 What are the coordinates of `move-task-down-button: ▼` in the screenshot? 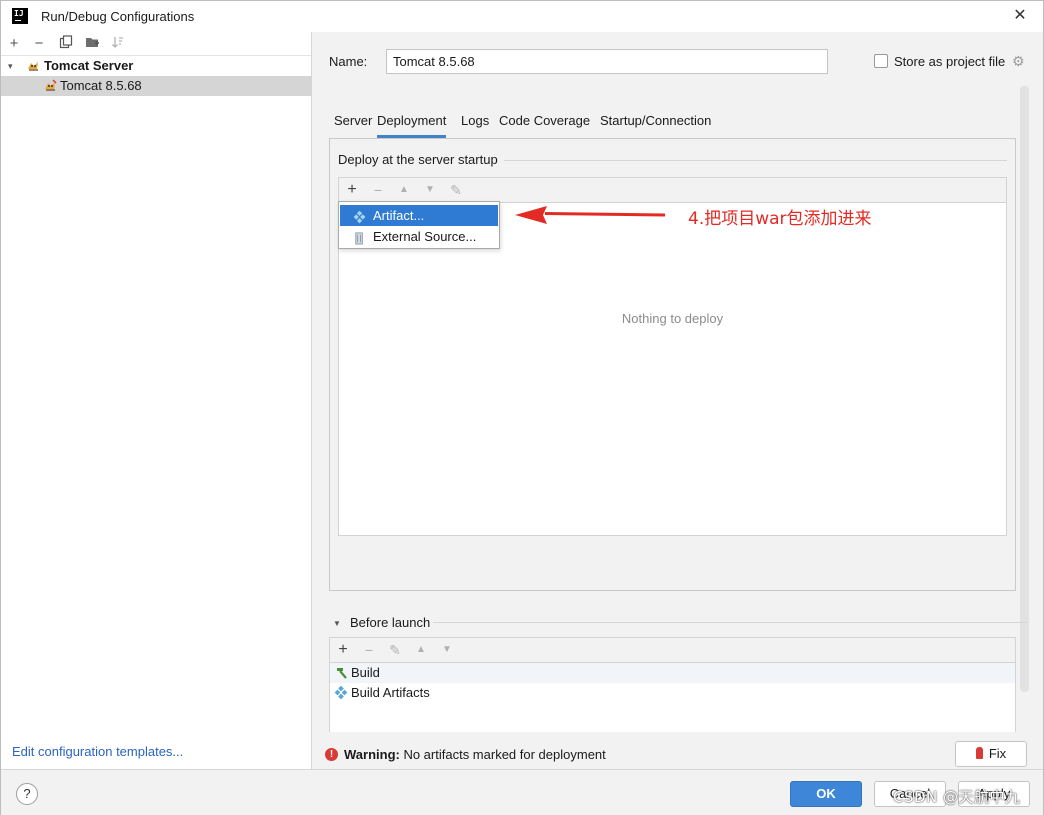 It's located at (447, 650).